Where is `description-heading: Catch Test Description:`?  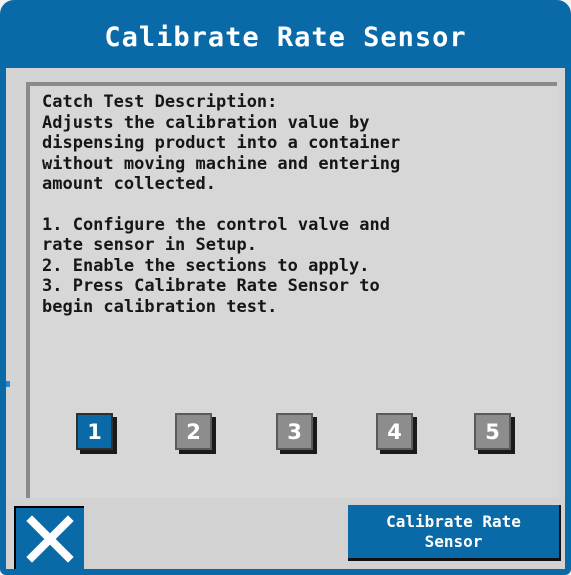
description-heading: Catch Test Description: is located at coordinates (160, 102).